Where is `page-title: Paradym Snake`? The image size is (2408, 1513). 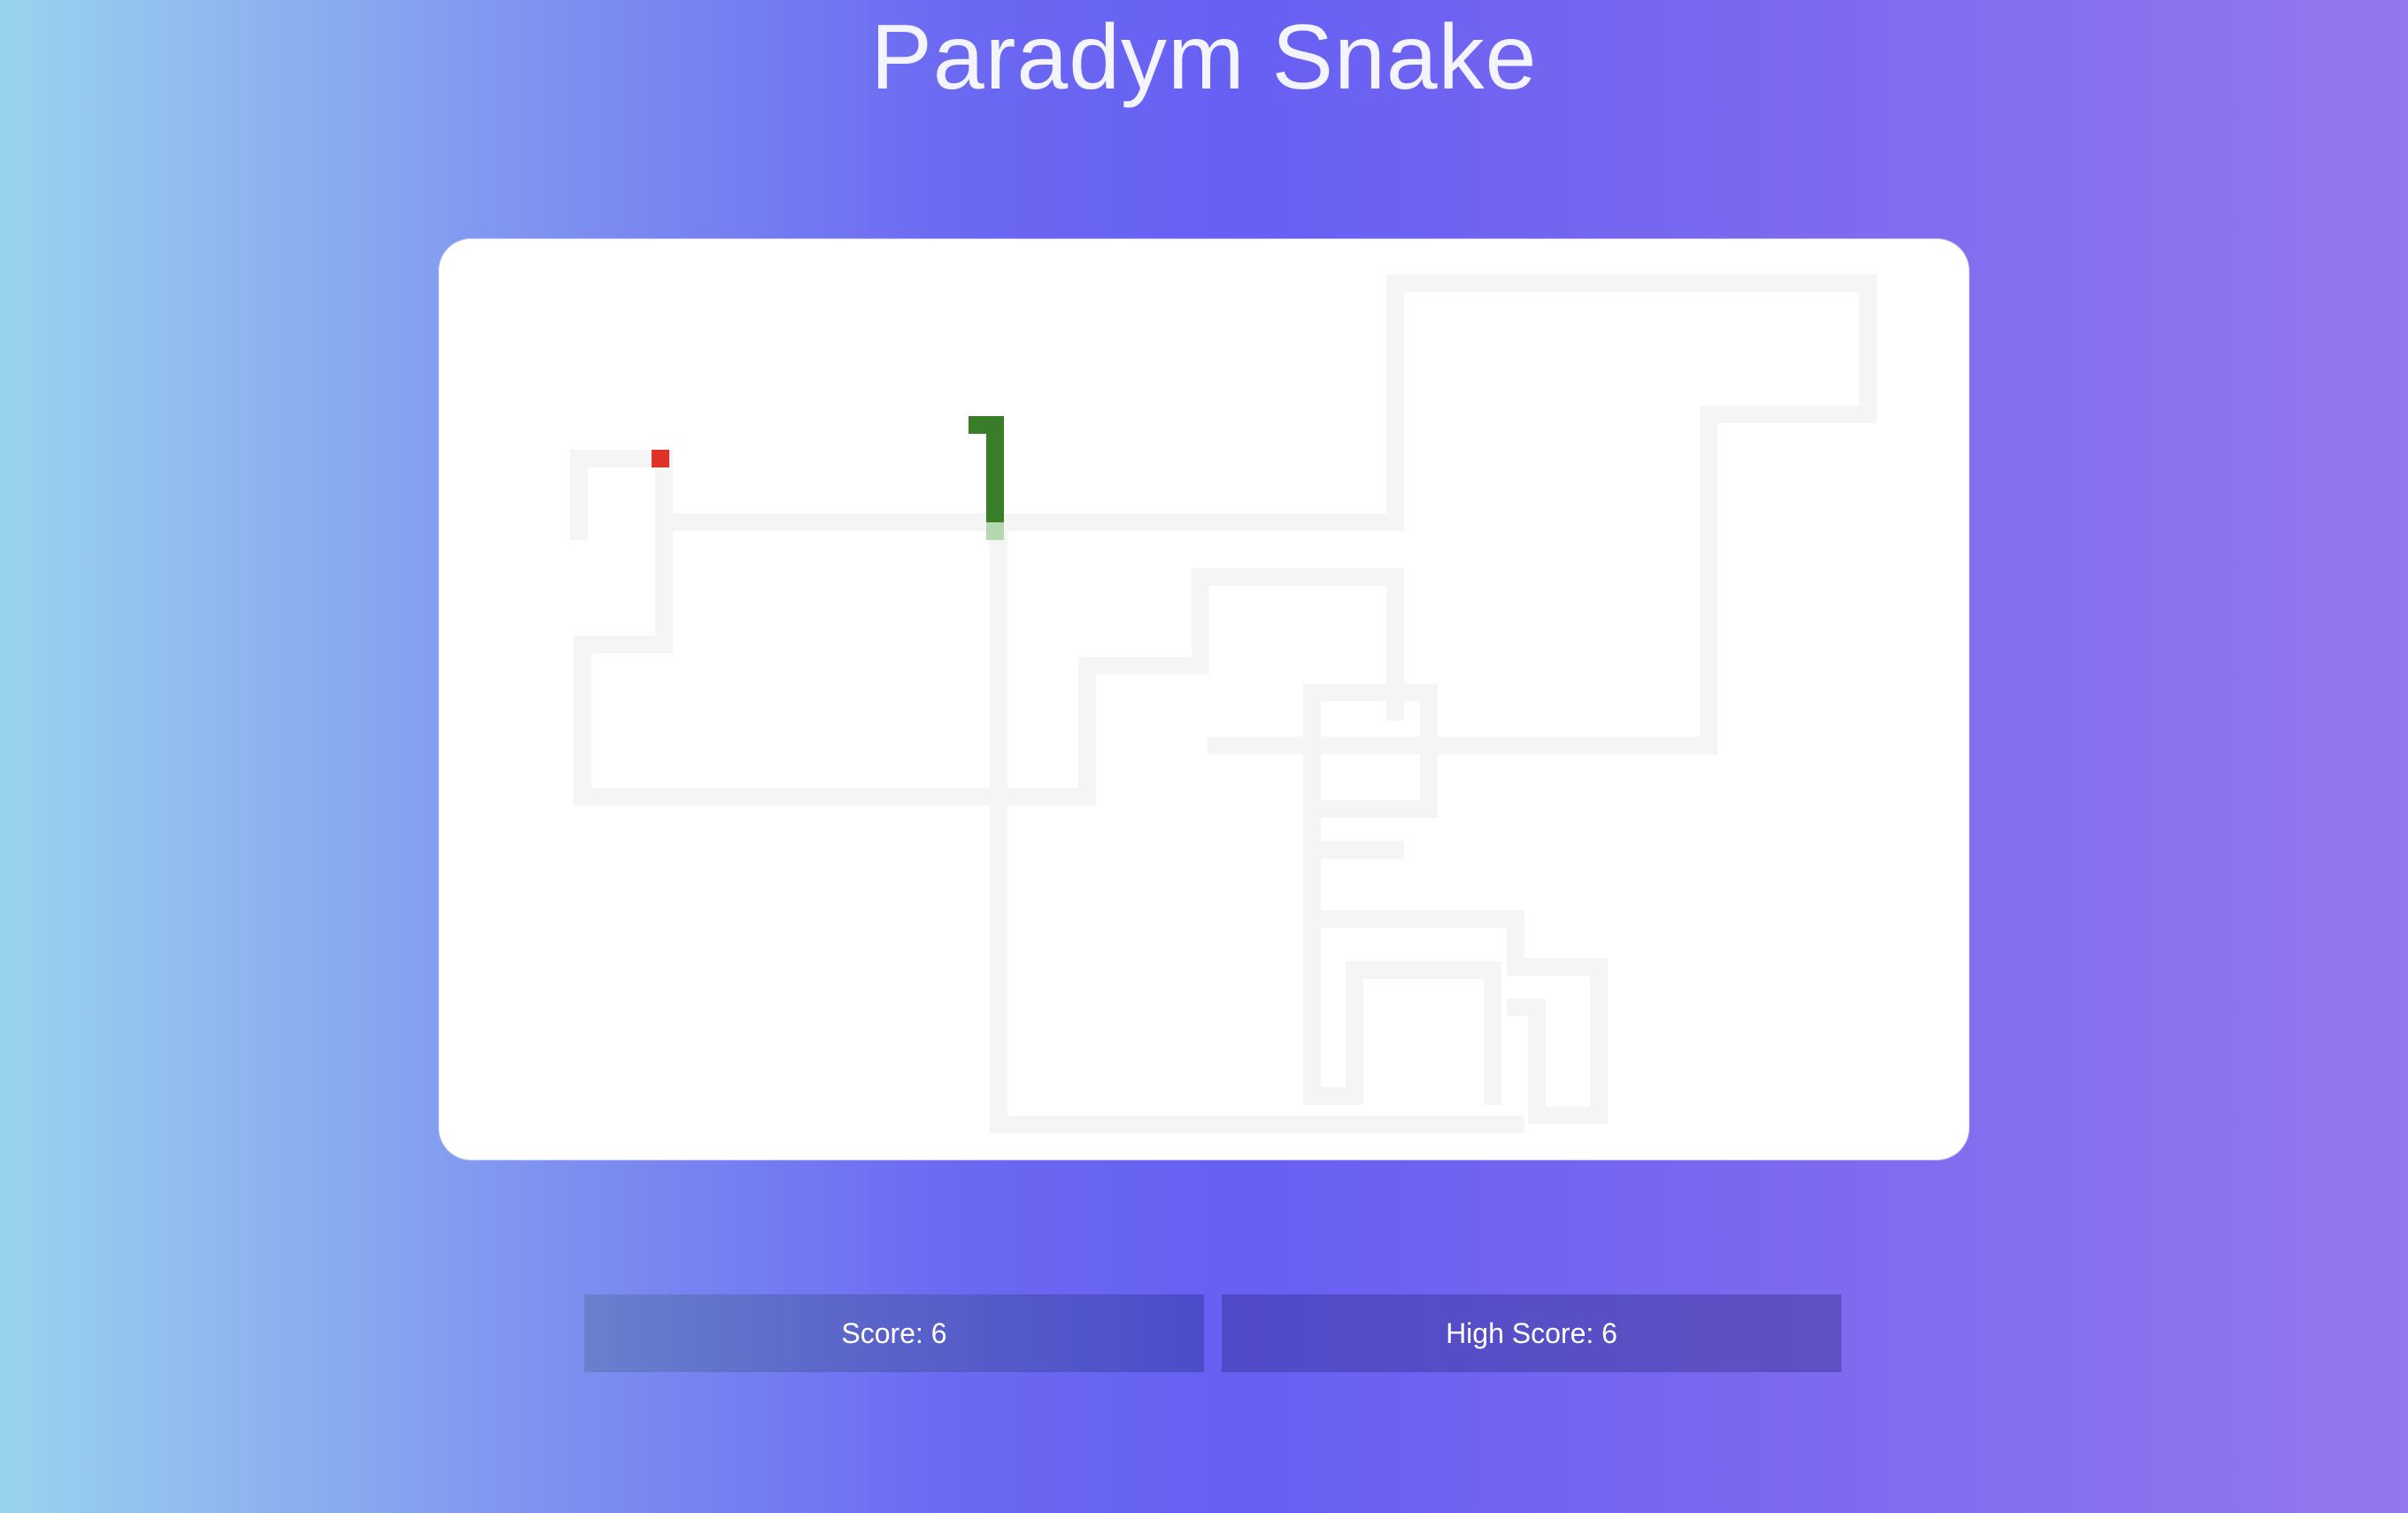 page-title: Paradym Snake is located at coordinates (1204, 57).